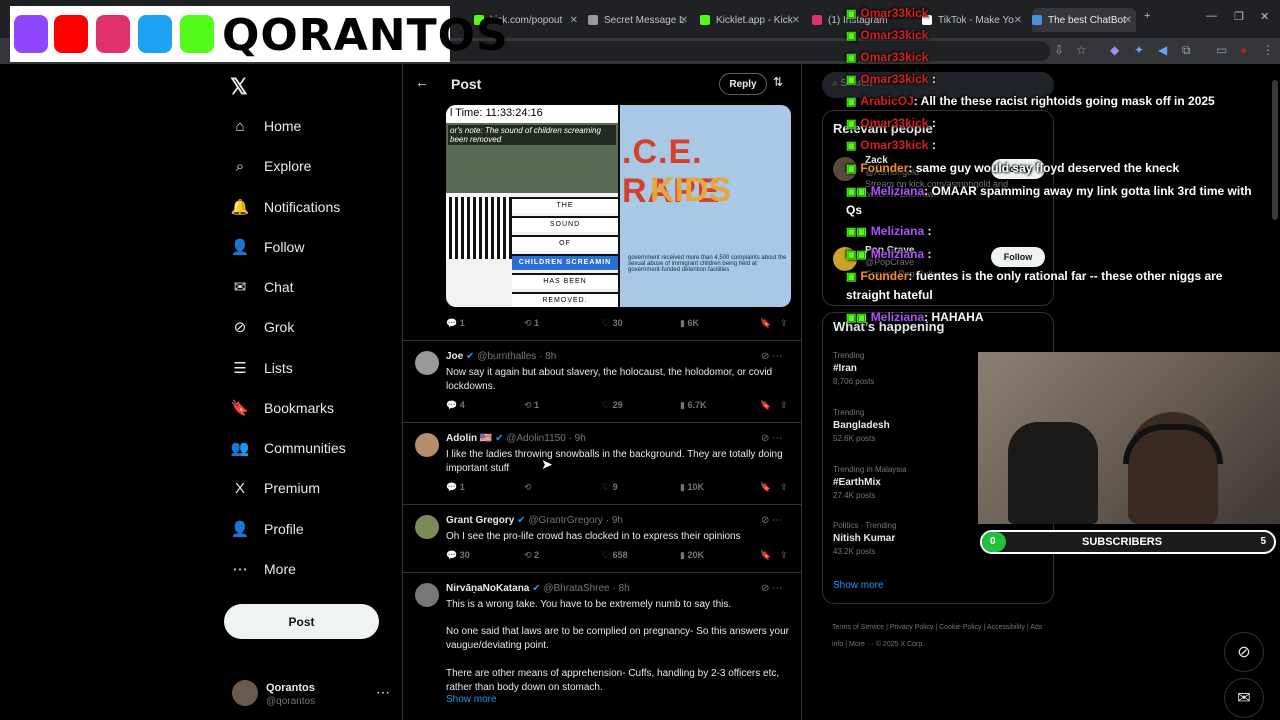  I want to click on views-action: ▮ 20K, so click(692, 555).